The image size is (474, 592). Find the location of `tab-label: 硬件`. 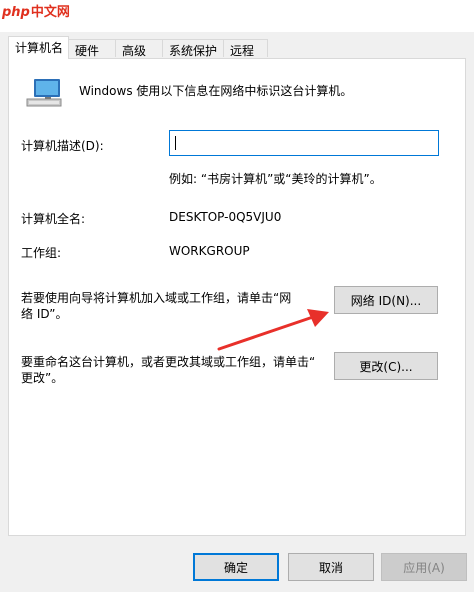

tab-label: 硬件 is located at coordinates (87, 51).